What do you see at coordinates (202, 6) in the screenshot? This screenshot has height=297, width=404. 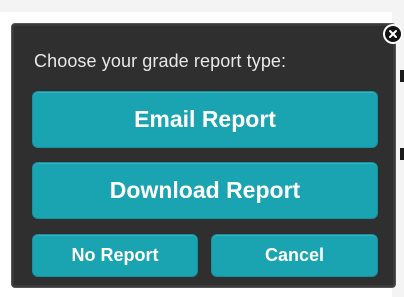 I see `background-strip-top` at bounding box center [202, 6].